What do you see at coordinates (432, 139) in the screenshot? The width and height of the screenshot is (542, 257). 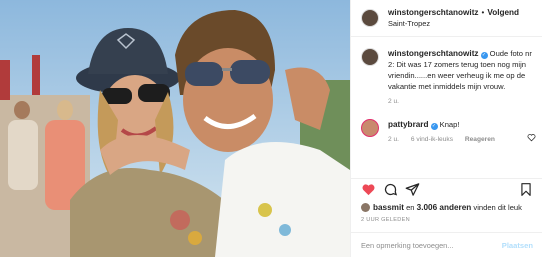 I see `comment-likes: 6 vind-ik-leuks` at bounding box center [432, 139].